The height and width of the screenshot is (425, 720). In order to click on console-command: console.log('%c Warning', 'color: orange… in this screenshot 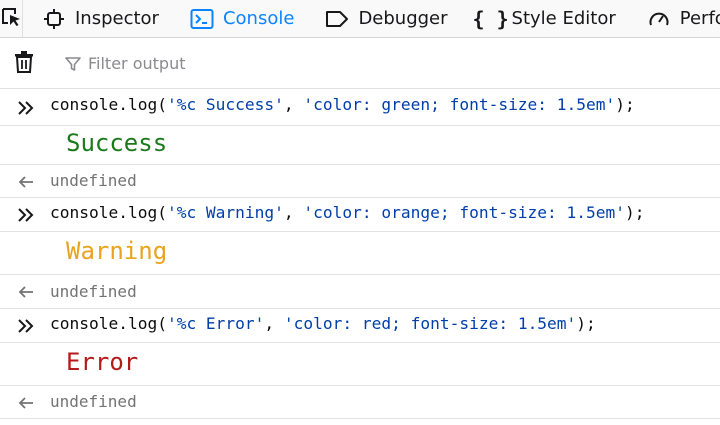, I will do `click(347, 212)`.